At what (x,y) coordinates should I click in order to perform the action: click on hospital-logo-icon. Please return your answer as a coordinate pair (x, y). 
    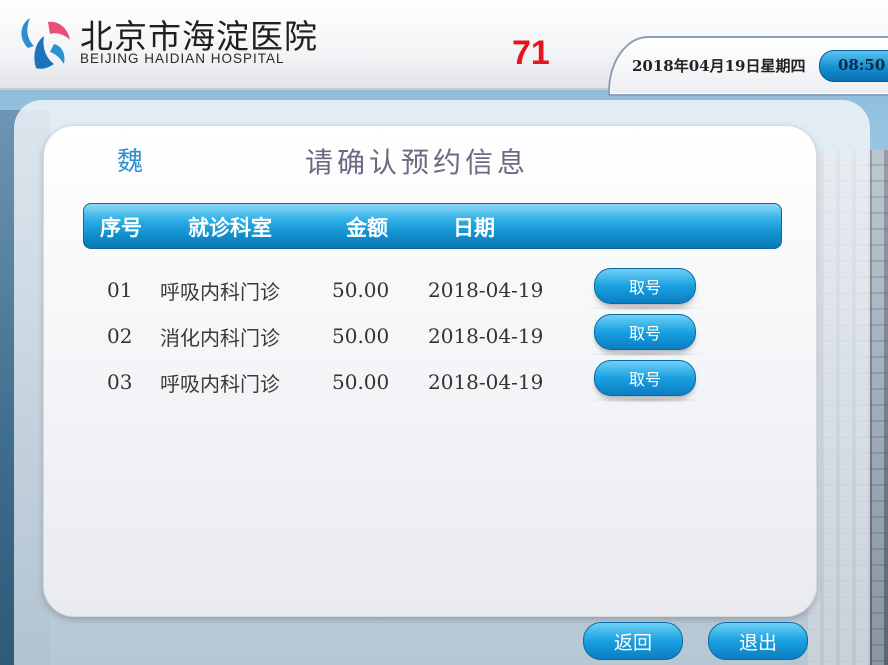
    Looking at the image, I should click on (45, 43).